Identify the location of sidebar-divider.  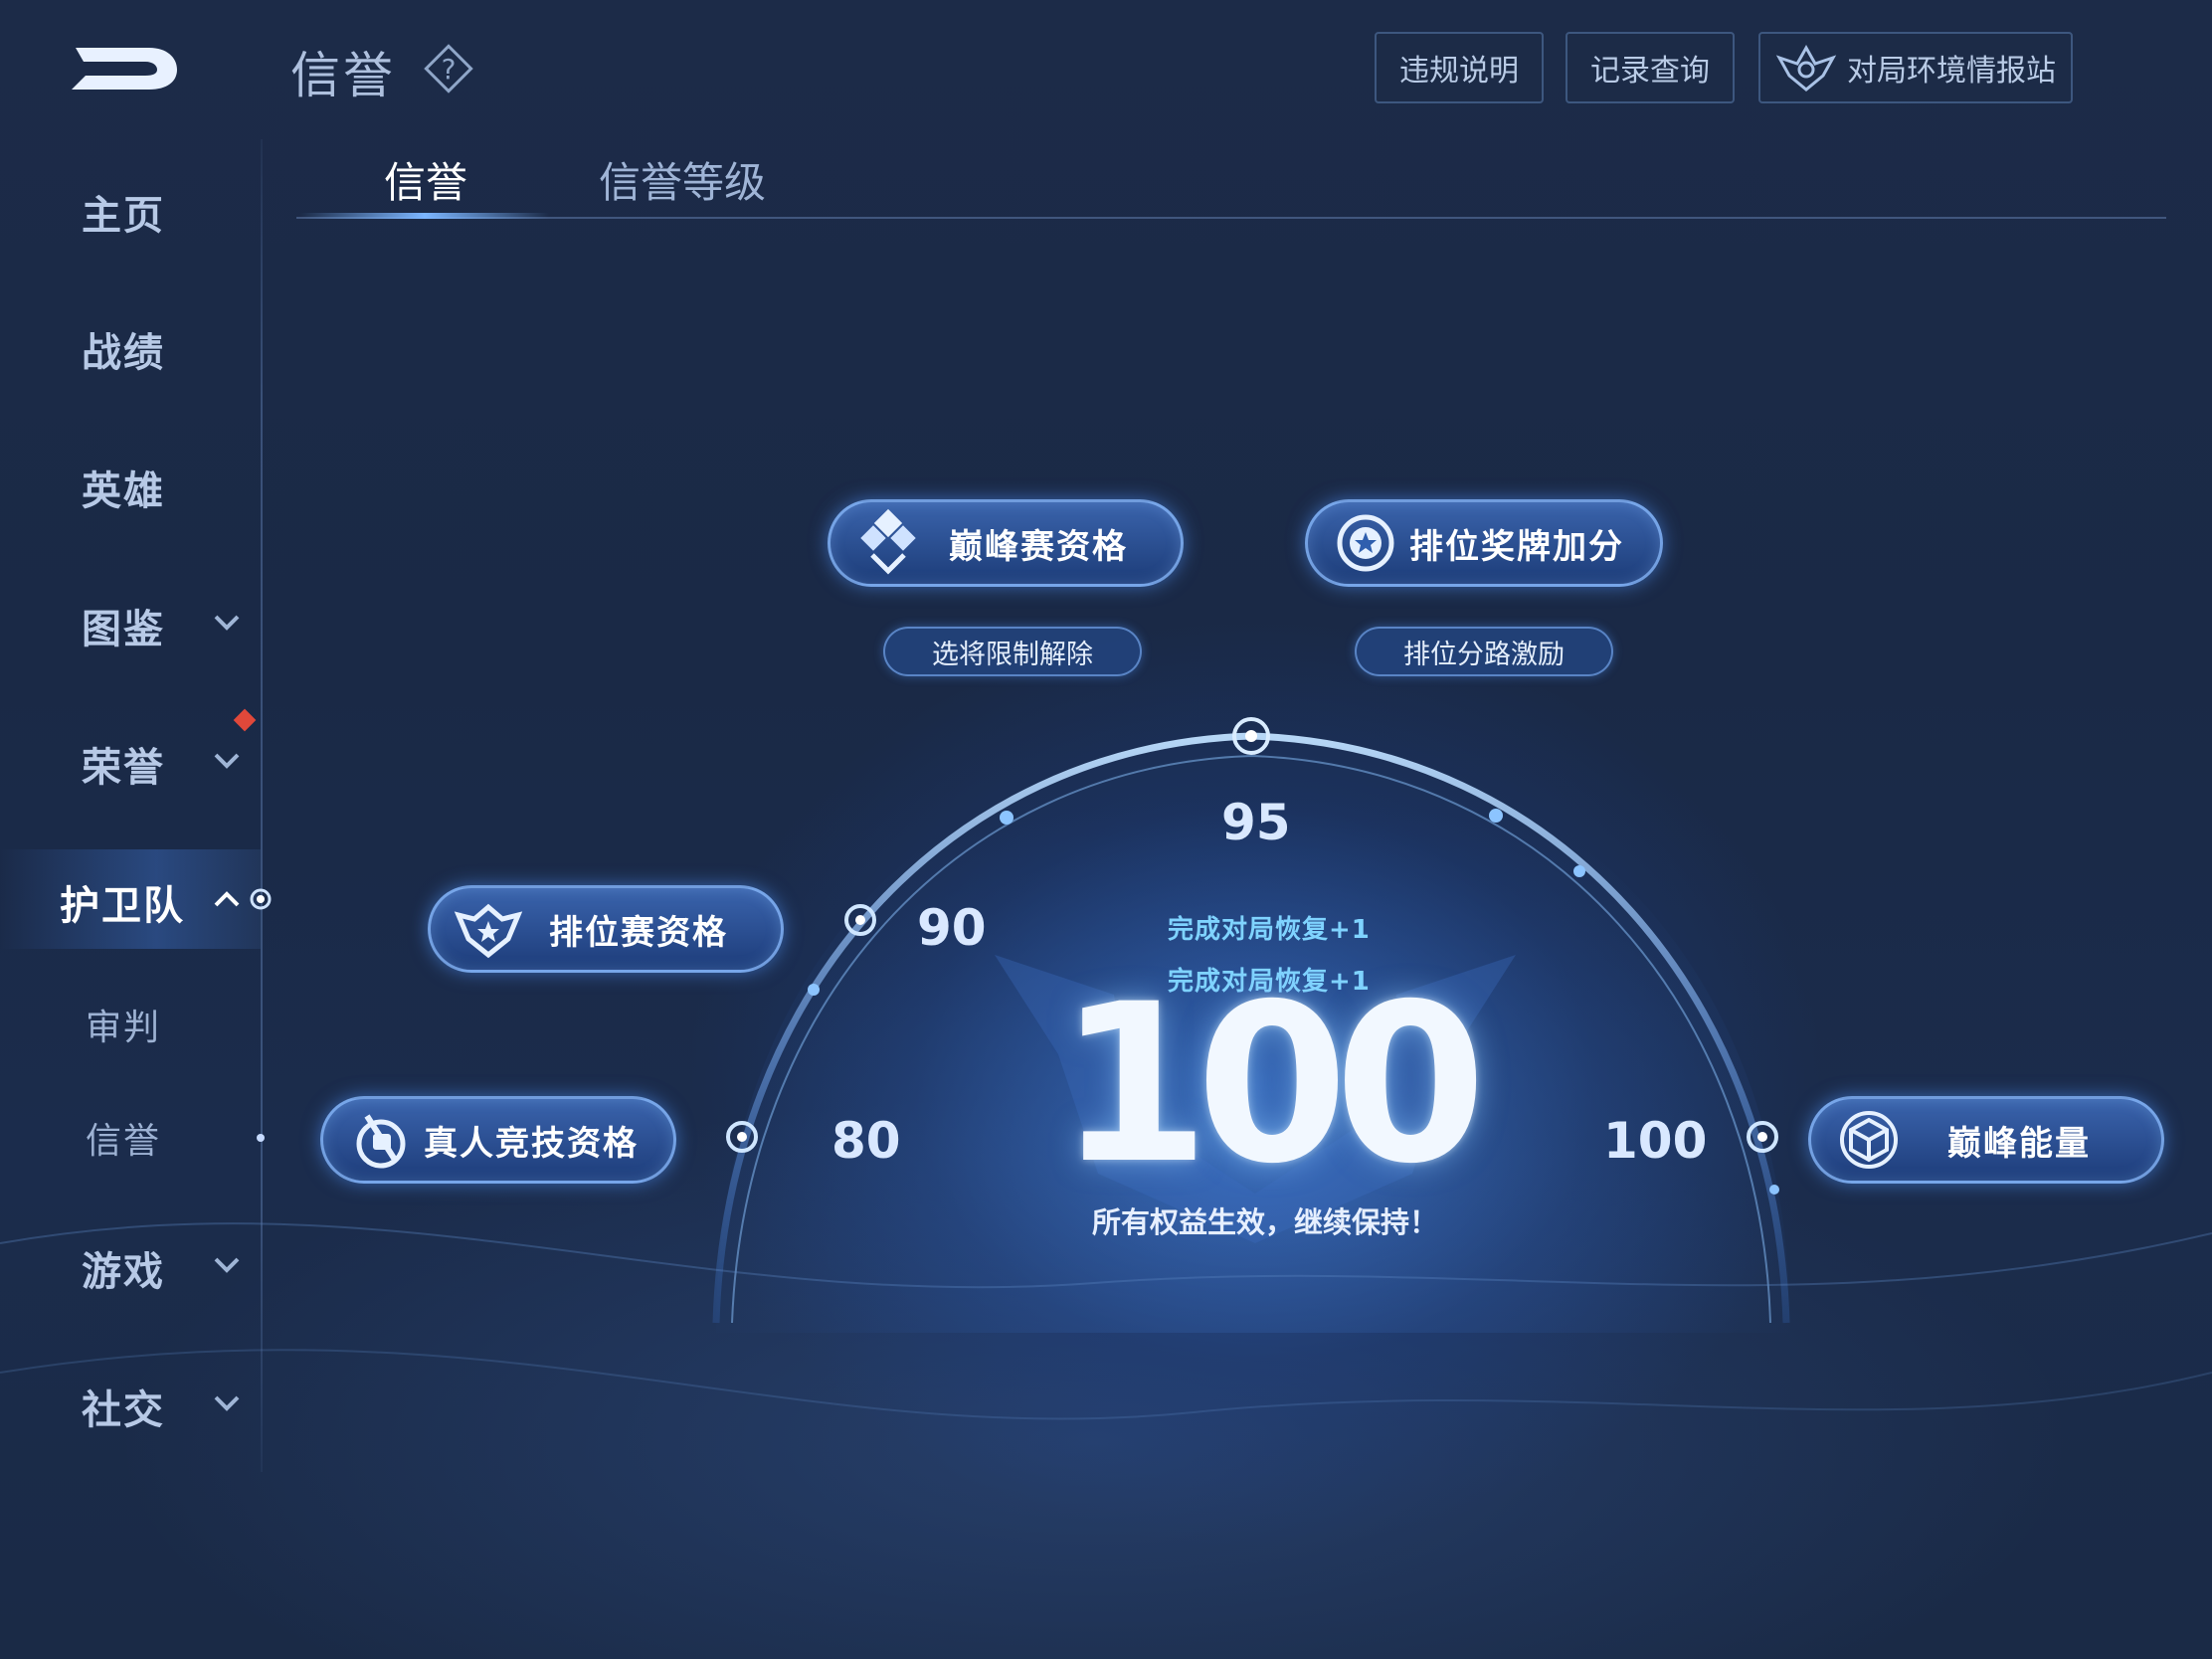
(262, 805).